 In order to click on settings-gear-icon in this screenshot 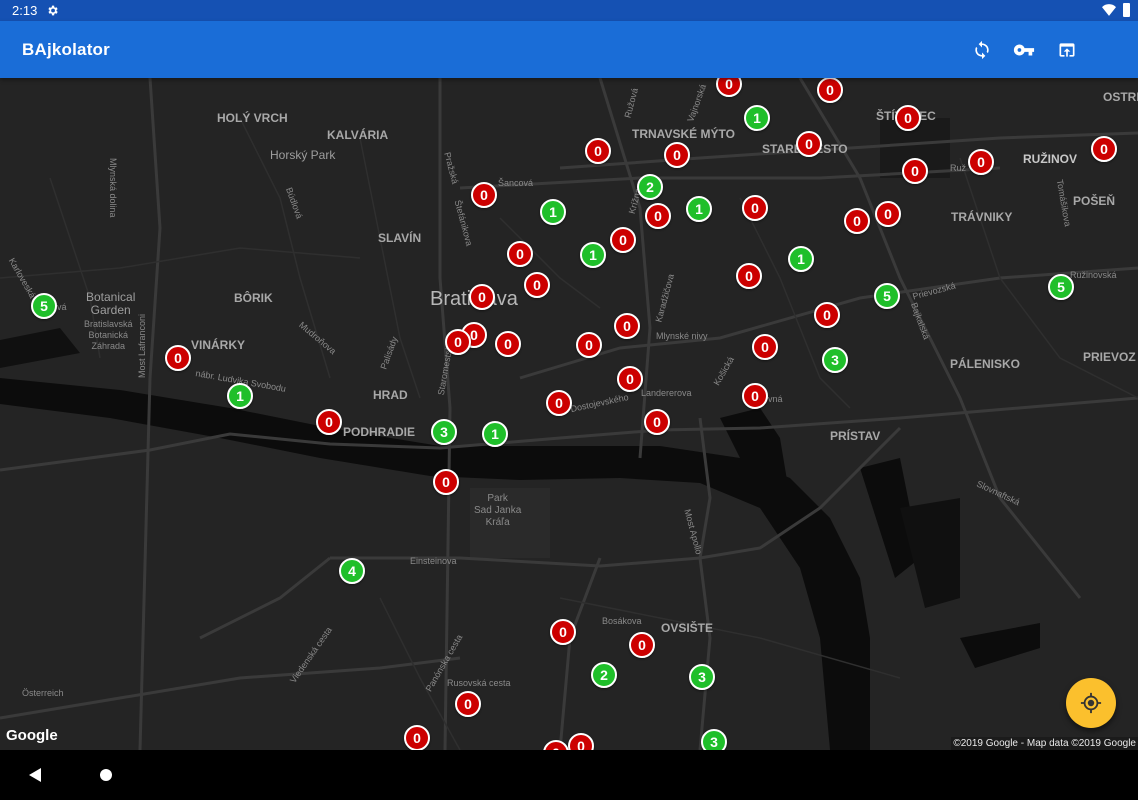, I will do `click(53, 10)`.